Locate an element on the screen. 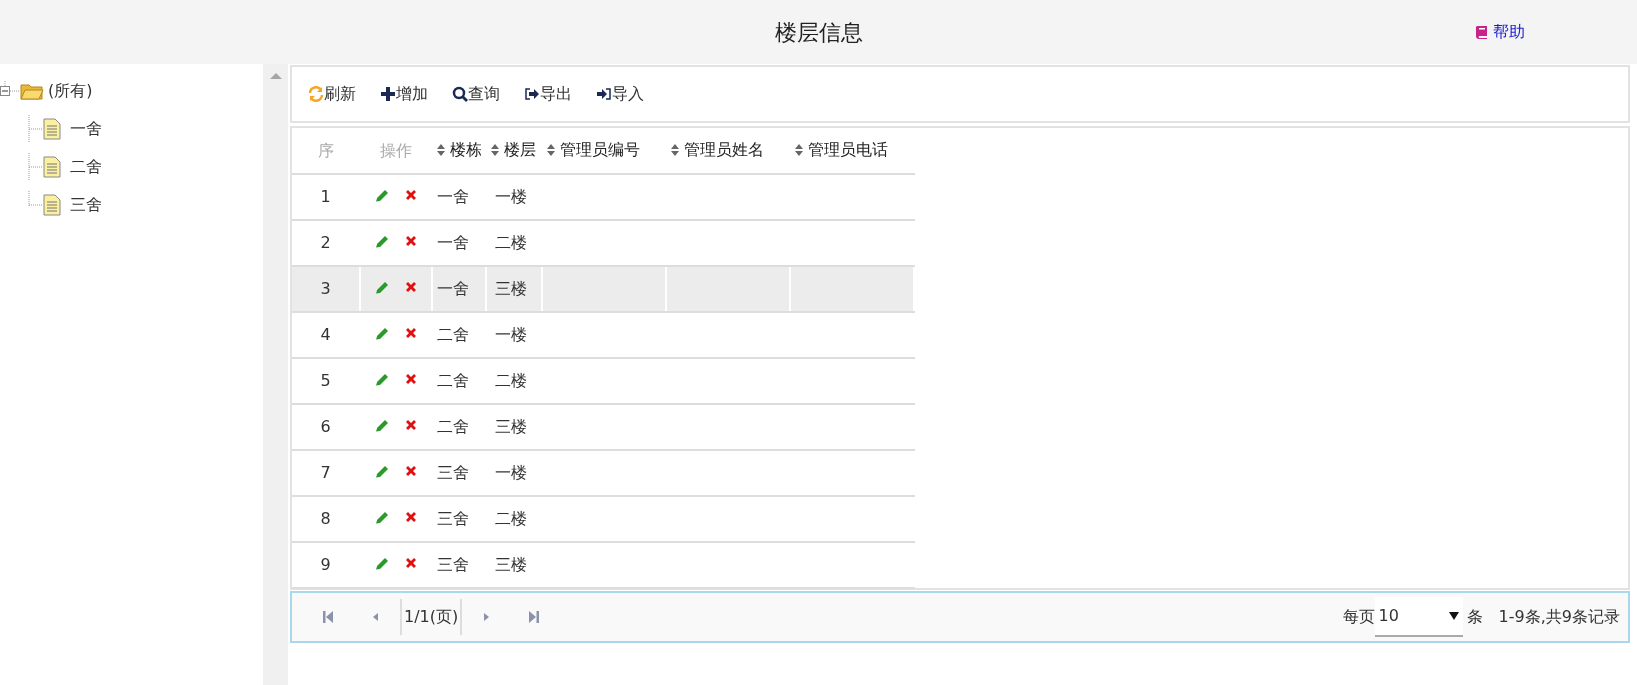 The height and width of the screenshot is (685, 1637). table-row: 6 二舍 三楼 is located at coordinates (603, 427).